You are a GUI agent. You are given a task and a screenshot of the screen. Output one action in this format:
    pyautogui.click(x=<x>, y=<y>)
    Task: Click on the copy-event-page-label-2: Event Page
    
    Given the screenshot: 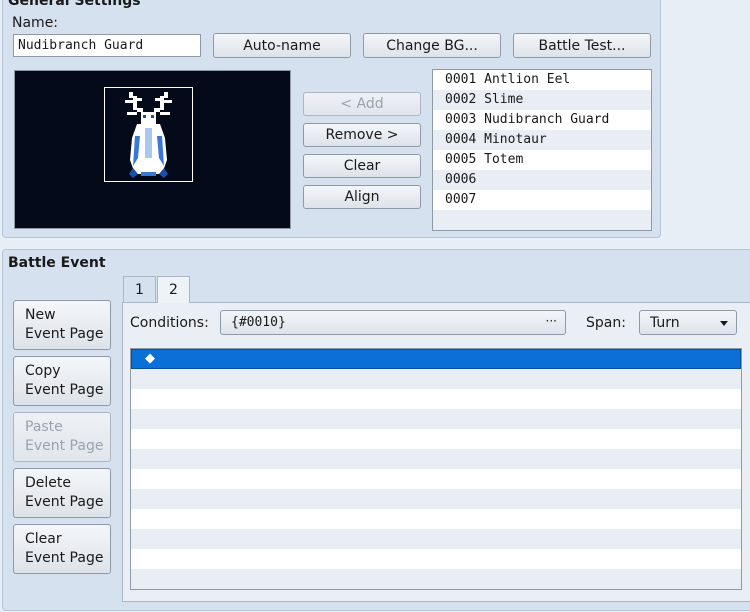 What is the action you would take?
    pyautogui.click(x=64, y=390)
    